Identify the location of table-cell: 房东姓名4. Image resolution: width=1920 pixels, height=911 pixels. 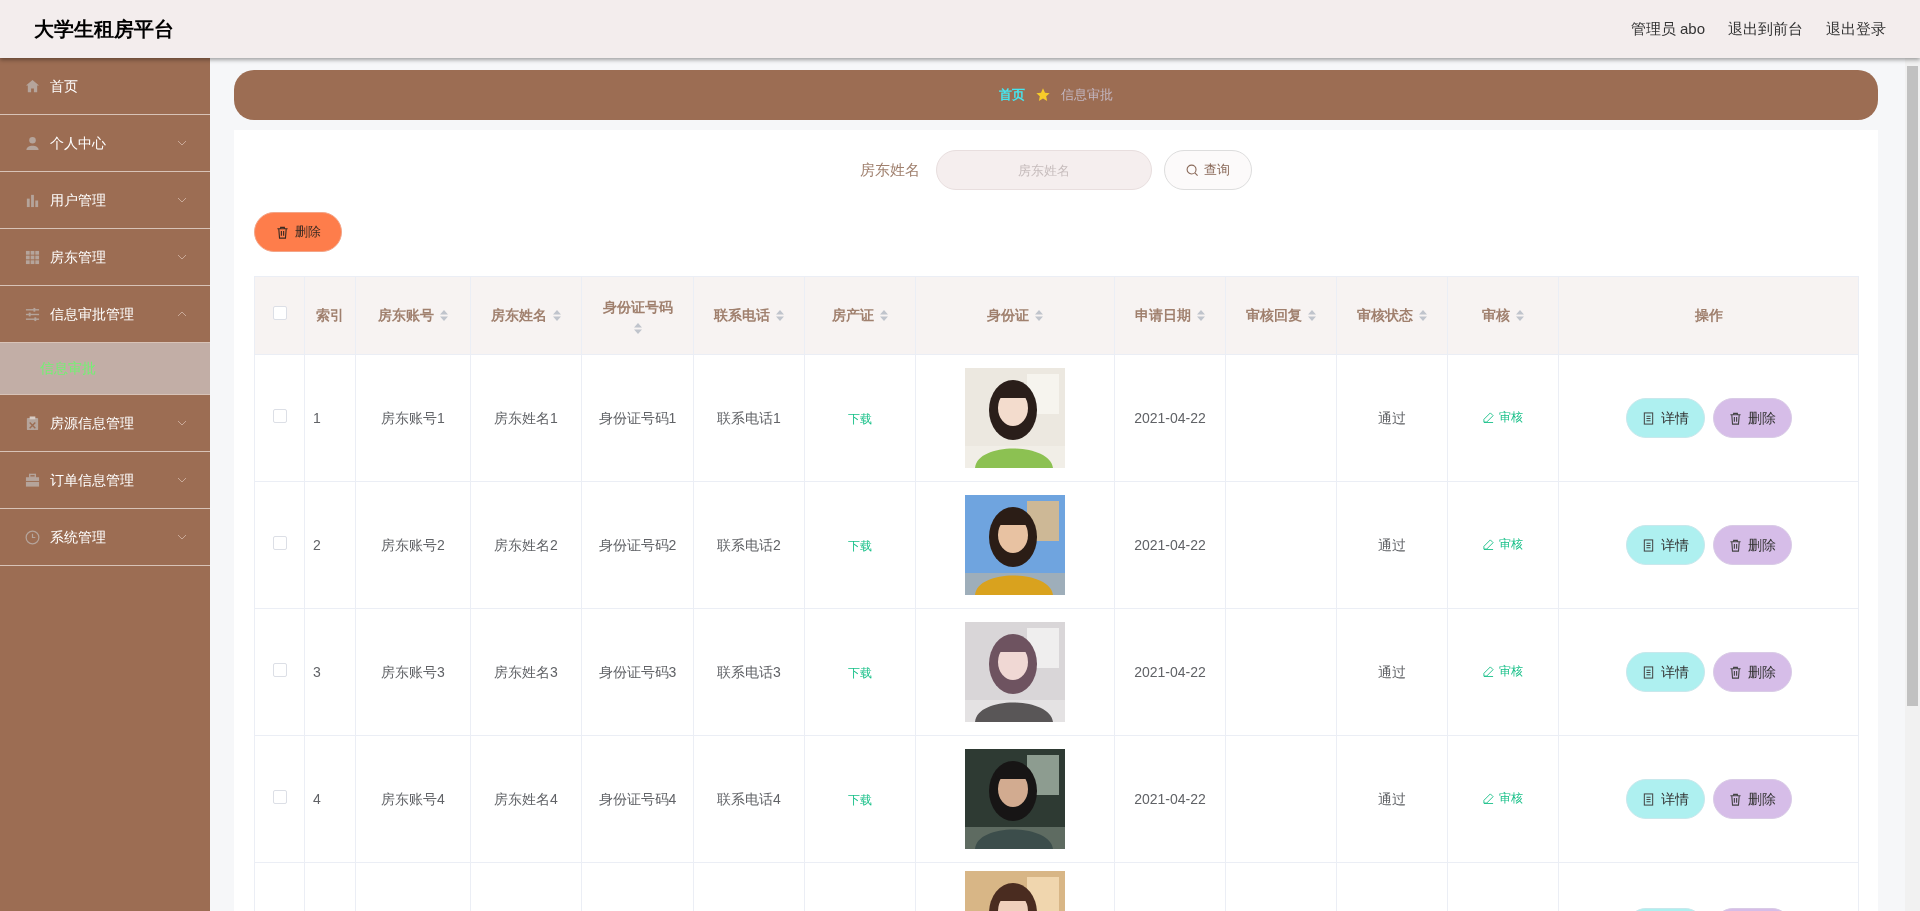
(526, 798).